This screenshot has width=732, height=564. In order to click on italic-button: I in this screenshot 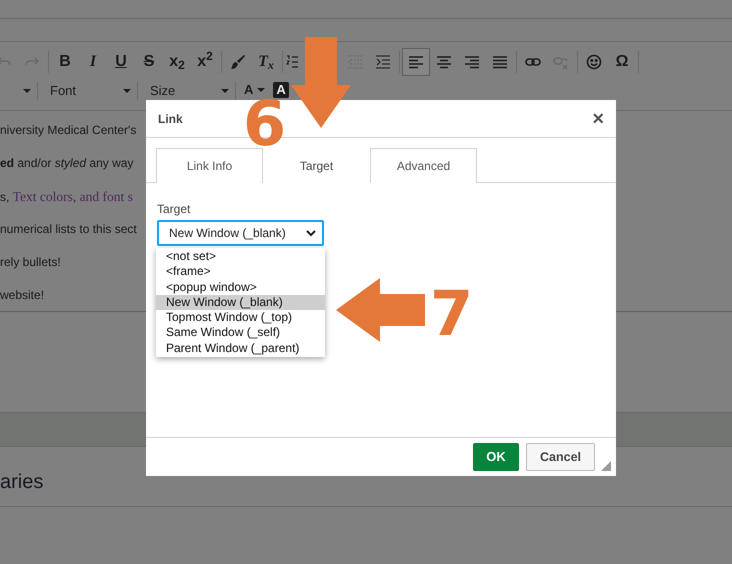, I will do `click(93, 62)`.